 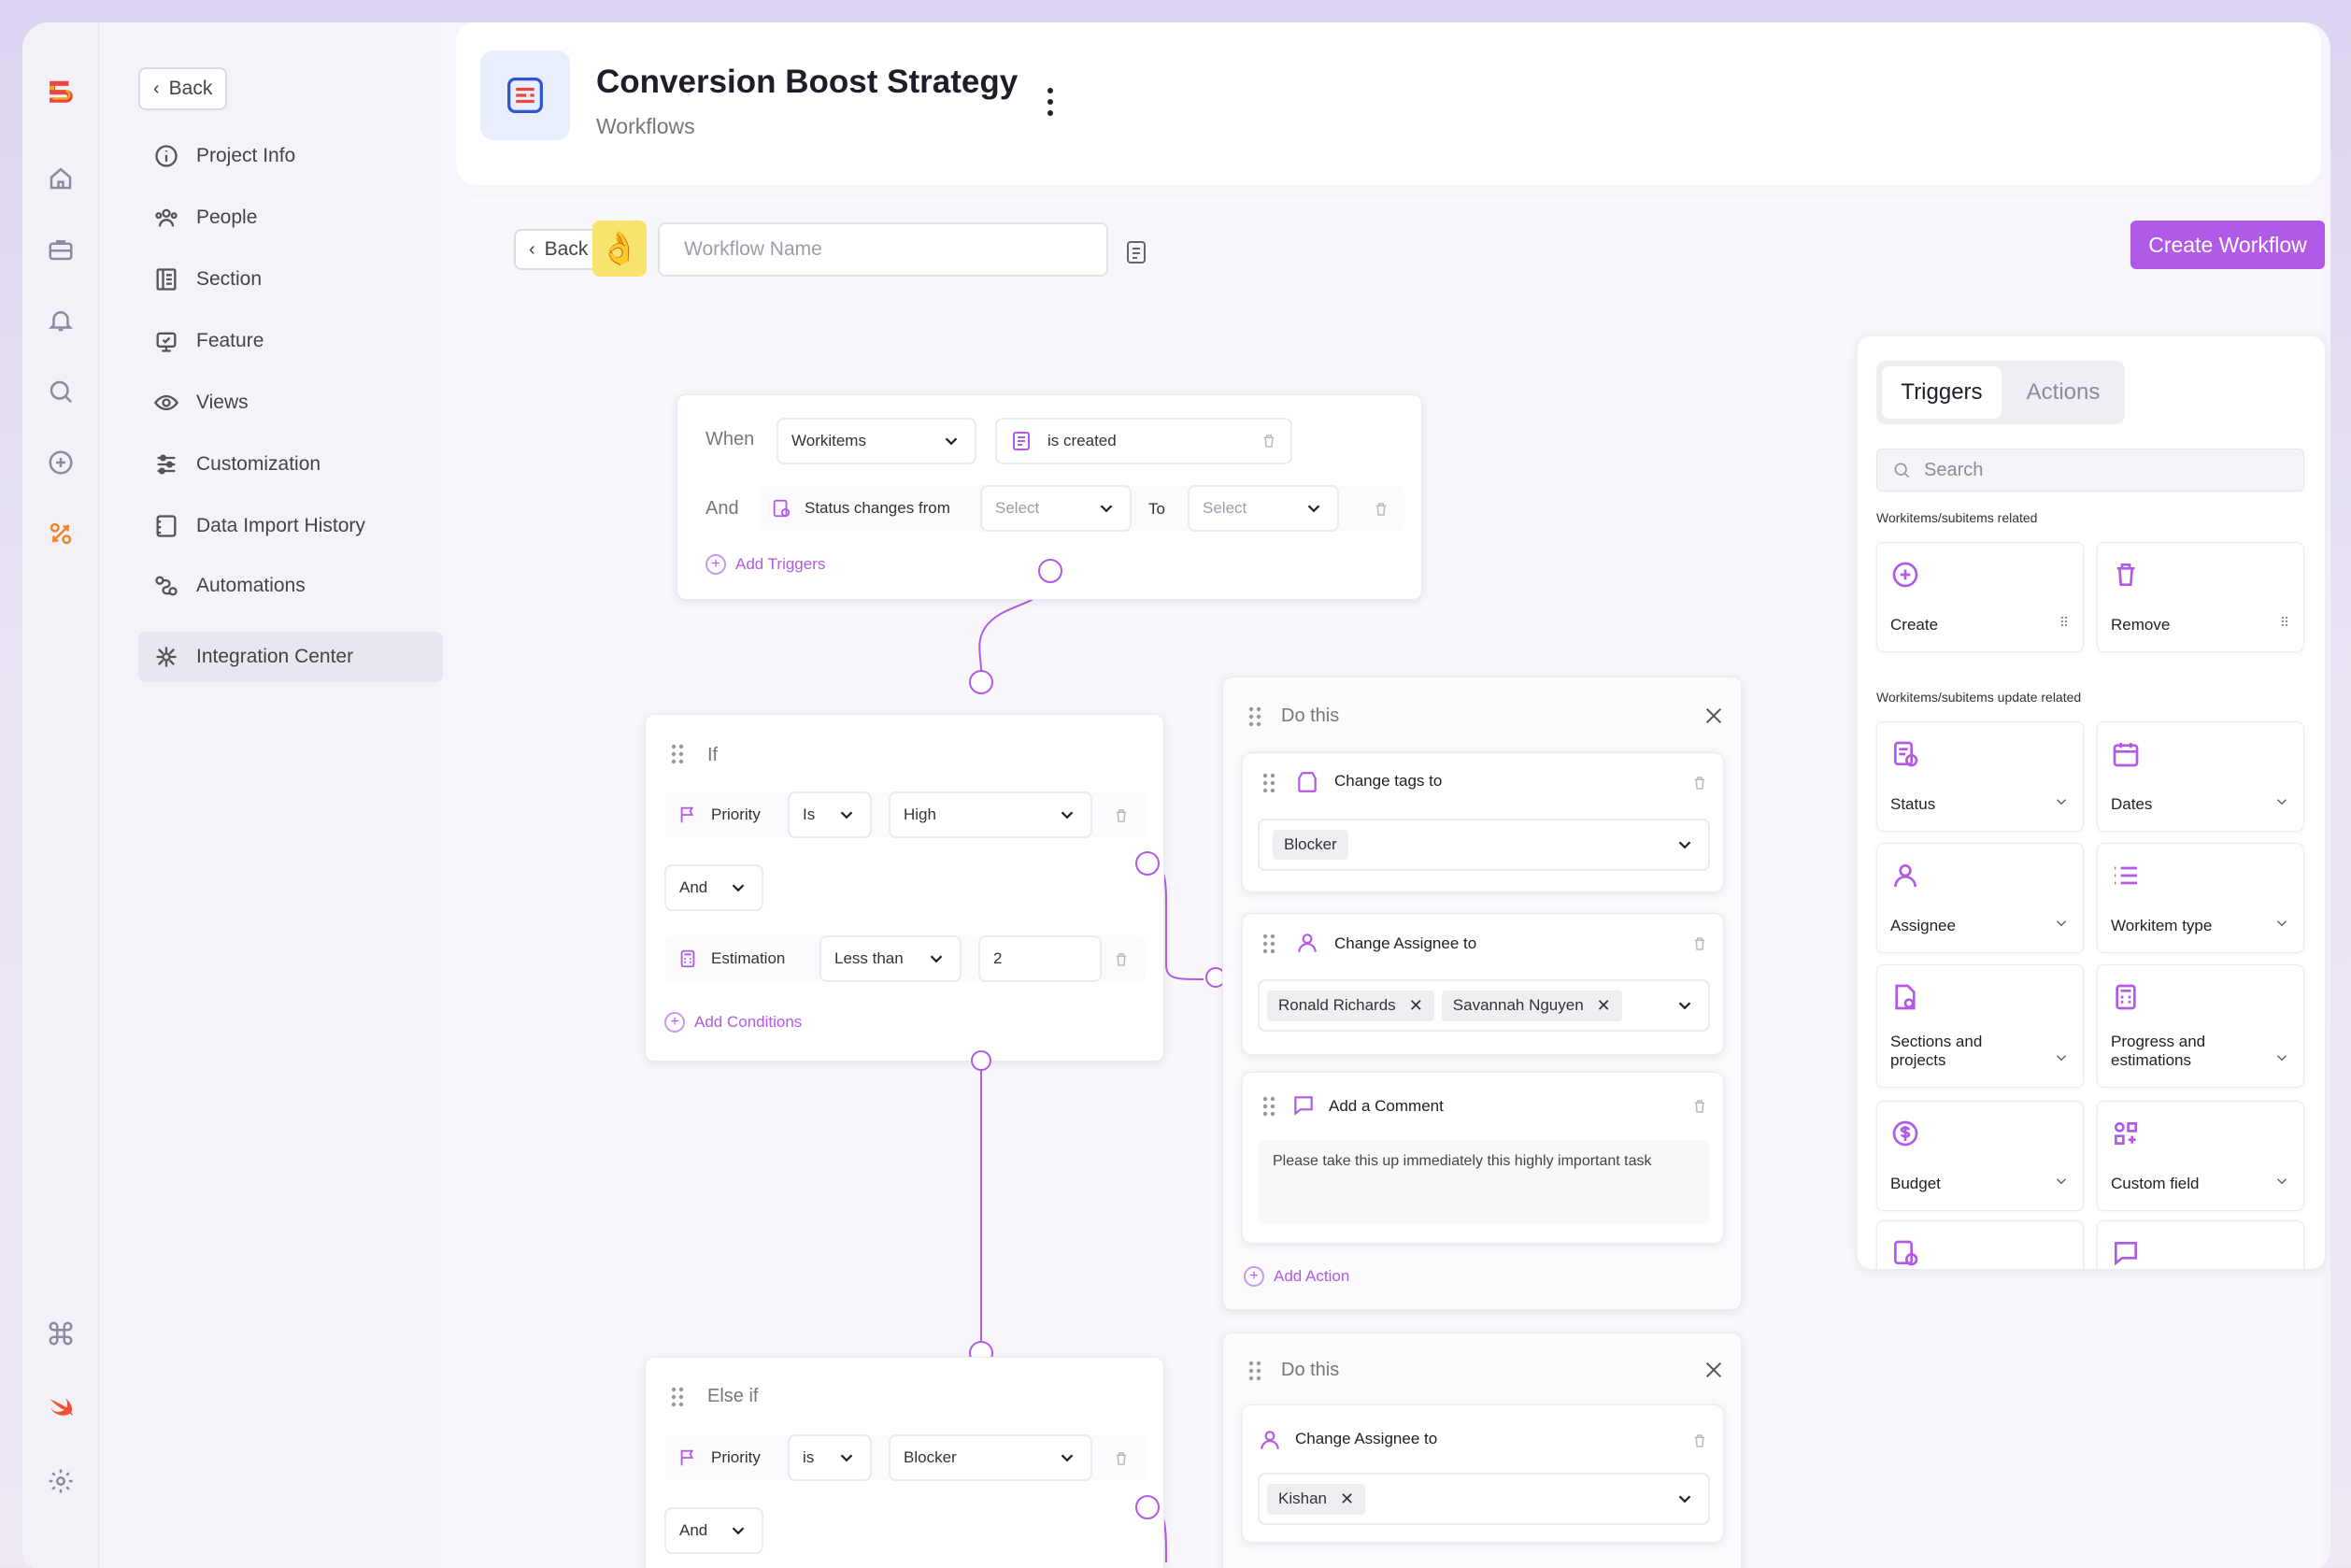 What do you see at coordinates (290, 279) in the screenshot?
I see `nav-item-section: Section` at bounding box center [290, 279].